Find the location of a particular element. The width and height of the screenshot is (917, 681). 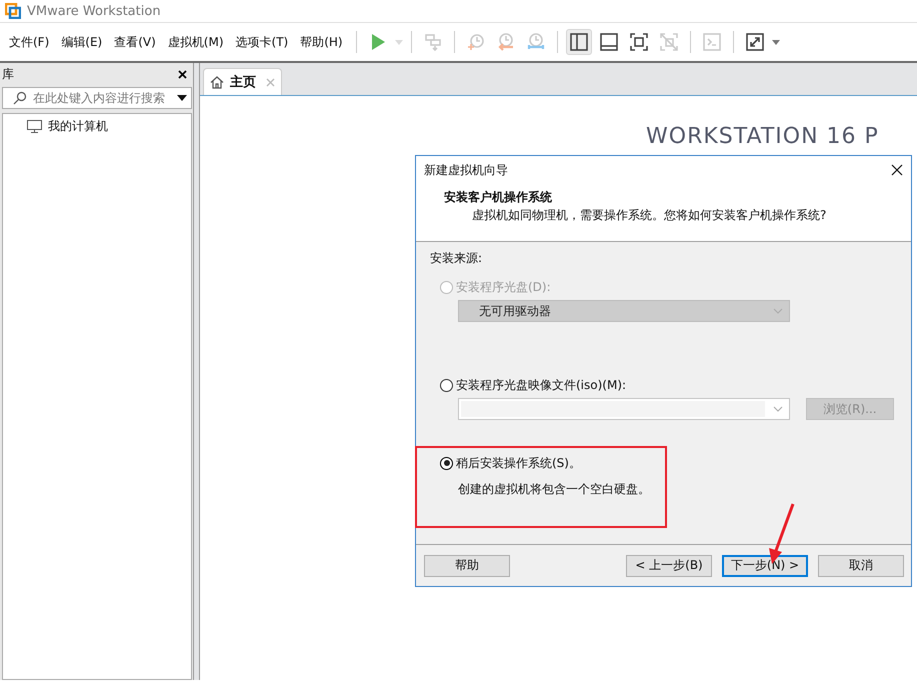

menu-item: 虚拟机(M) is located at coordinates (195, 42).